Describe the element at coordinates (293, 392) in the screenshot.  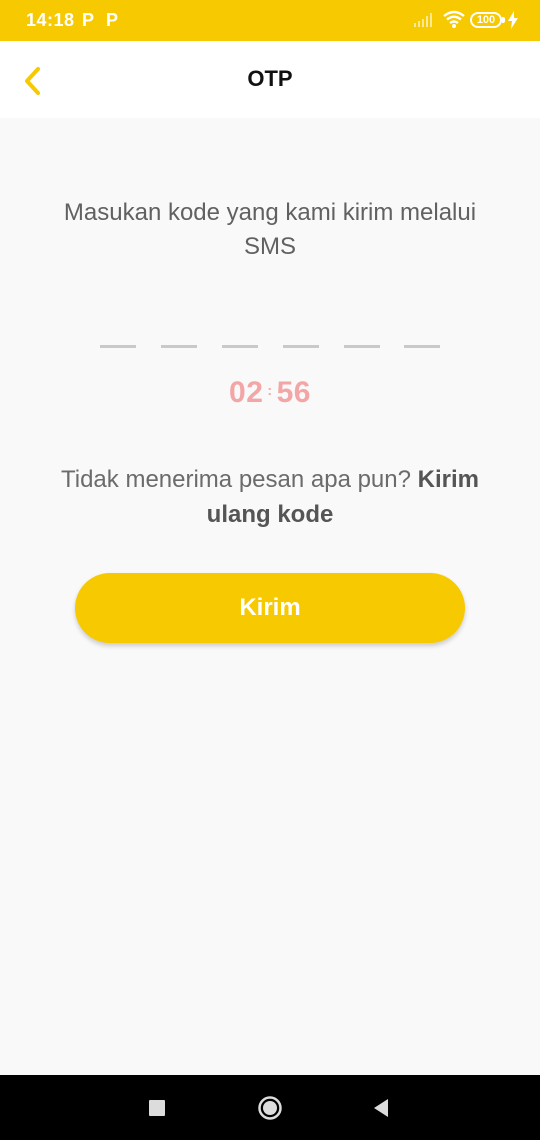
I see `timer-seconds: 56` at that location.